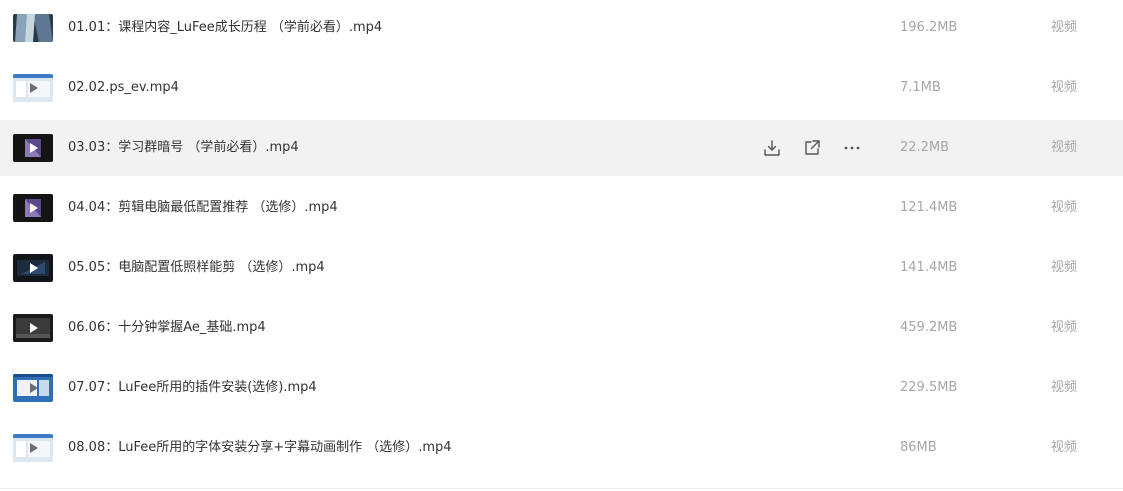 The image size is (1123, 491). Describe the element at coordinates (918, 447) in the screenshot. I see `file-size: 86MB` at that location.